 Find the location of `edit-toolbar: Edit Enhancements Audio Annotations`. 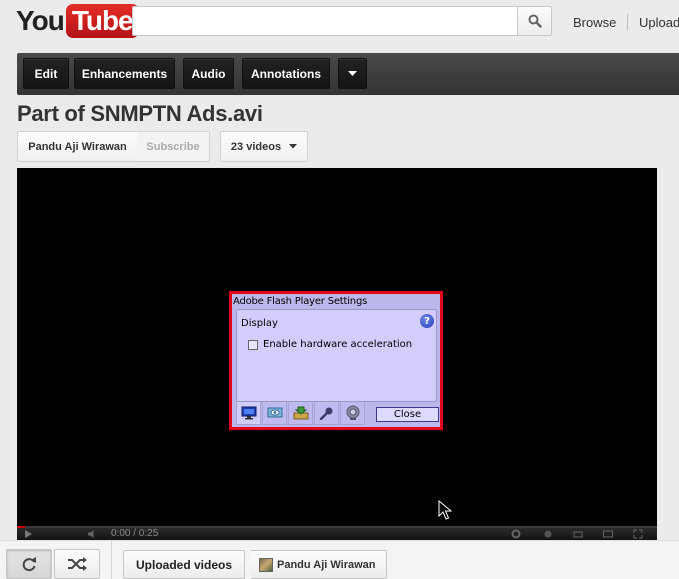

edit-toolbar: Edit Enhancements Audio Annotations is located at coordinates (348, 74).